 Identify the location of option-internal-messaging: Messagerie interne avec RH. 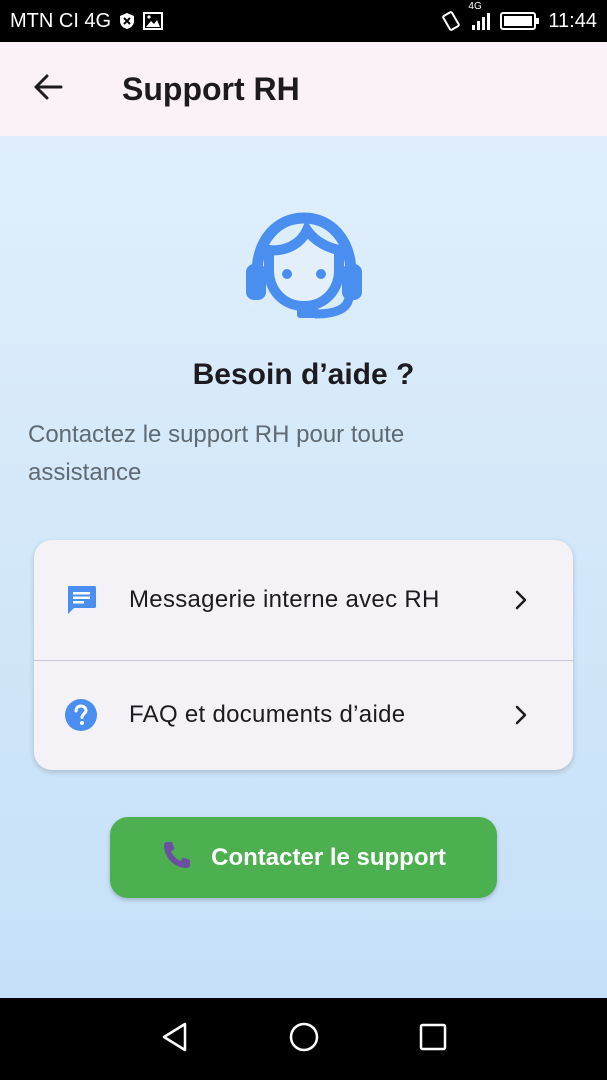
(303, 600).